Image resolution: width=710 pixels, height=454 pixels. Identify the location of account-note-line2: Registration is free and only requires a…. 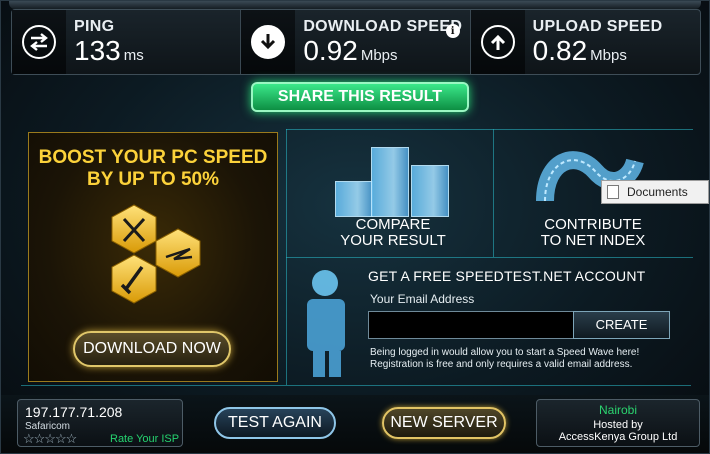
(501, 364).